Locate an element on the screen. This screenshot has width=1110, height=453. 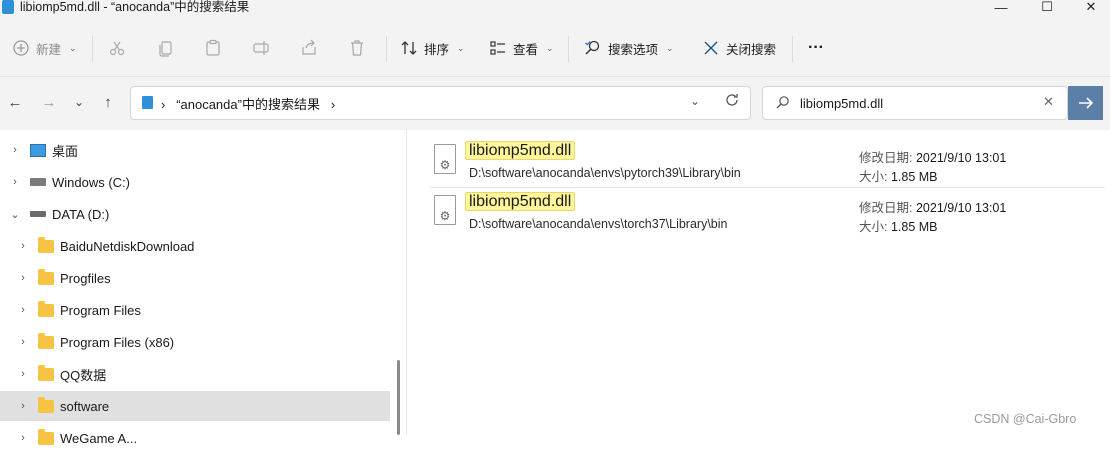
sidebar-item-label: QQ数据 is located at coordinates (83, 375).